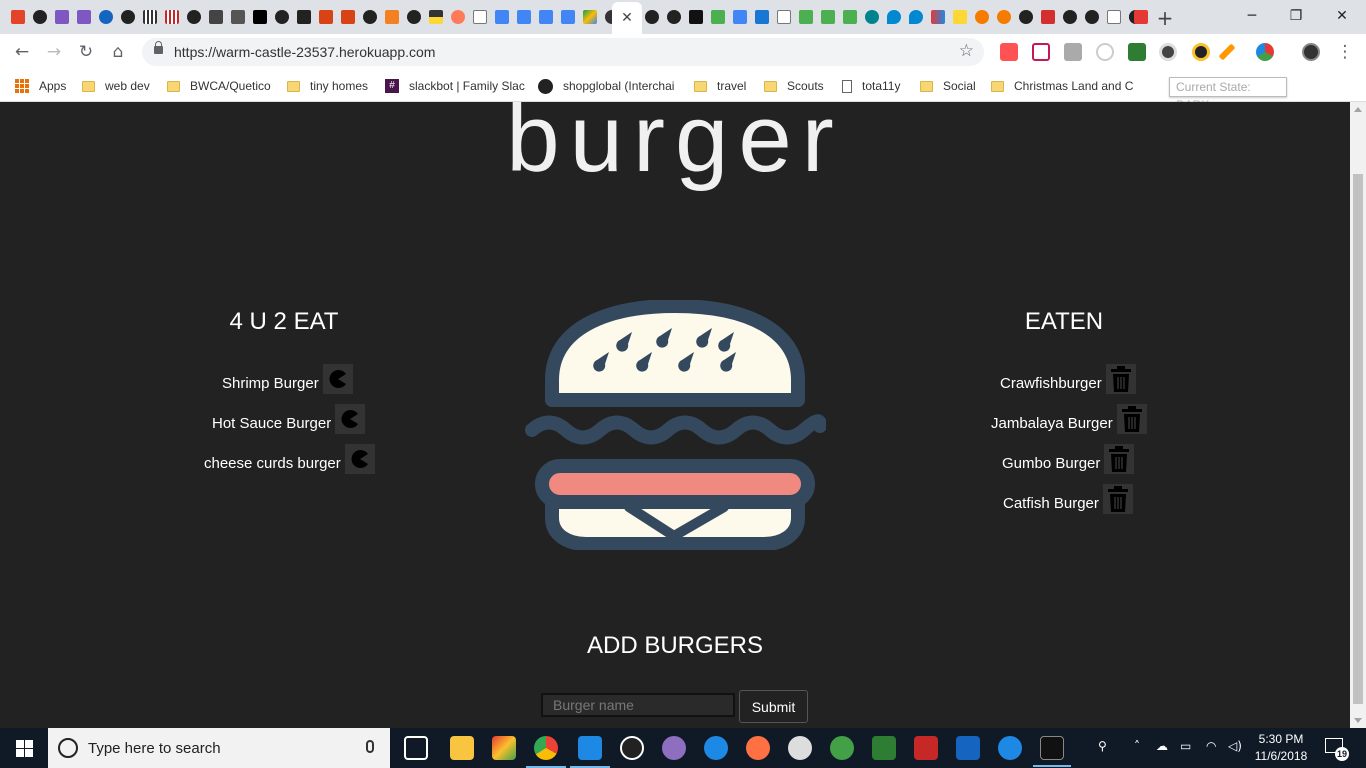  I want to click on minimize-button: ─, so click(1252, 16).